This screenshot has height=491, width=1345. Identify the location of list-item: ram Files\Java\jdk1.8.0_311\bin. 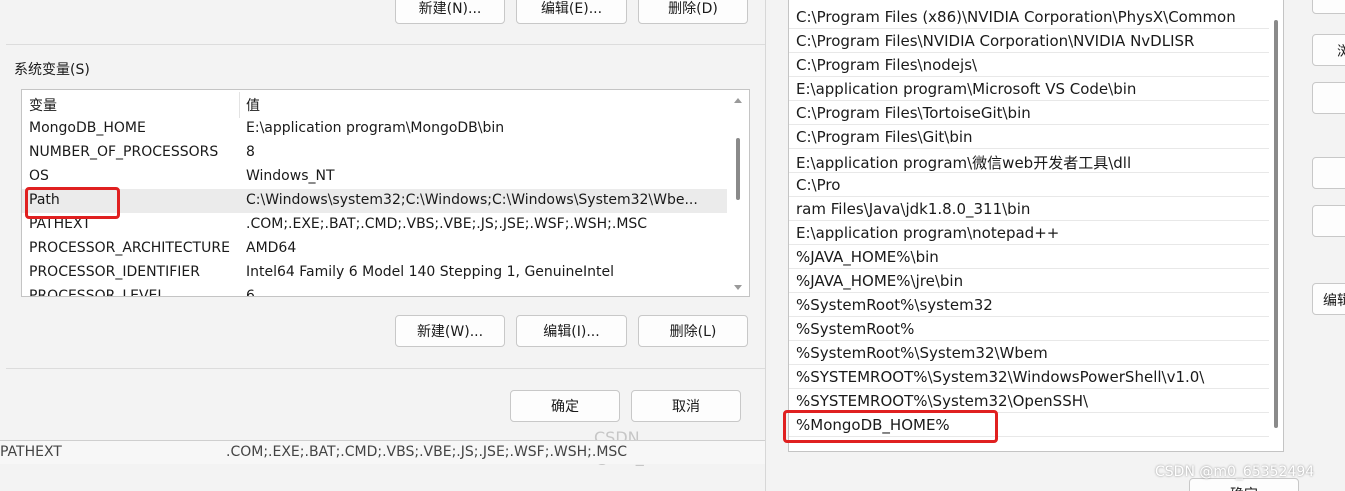
(1029, 209).